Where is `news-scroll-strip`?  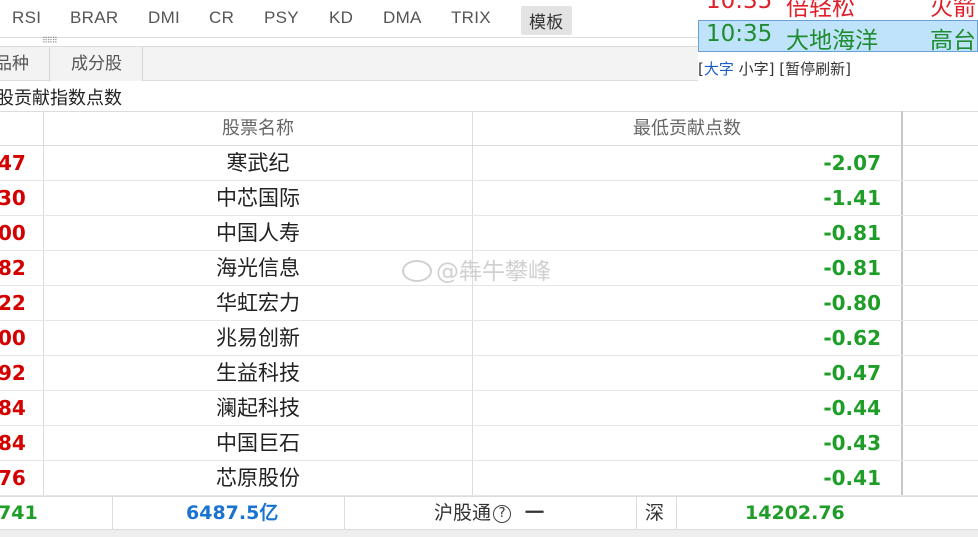
news-scroll-strip is located at coordinates (489, 533).